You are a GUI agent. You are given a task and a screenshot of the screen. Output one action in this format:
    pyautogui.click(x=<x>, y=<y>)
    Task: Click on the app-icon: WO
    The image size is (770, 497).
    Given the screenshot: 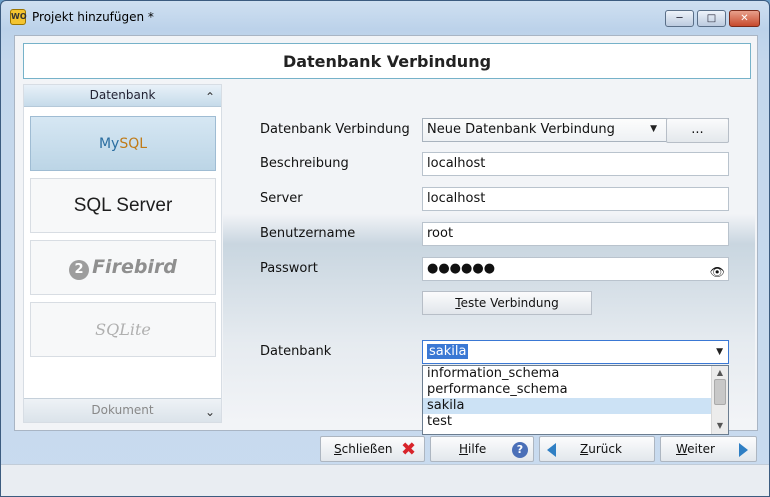 What is the action you would take?
    pyautogui.click(x=18, y=17)
    